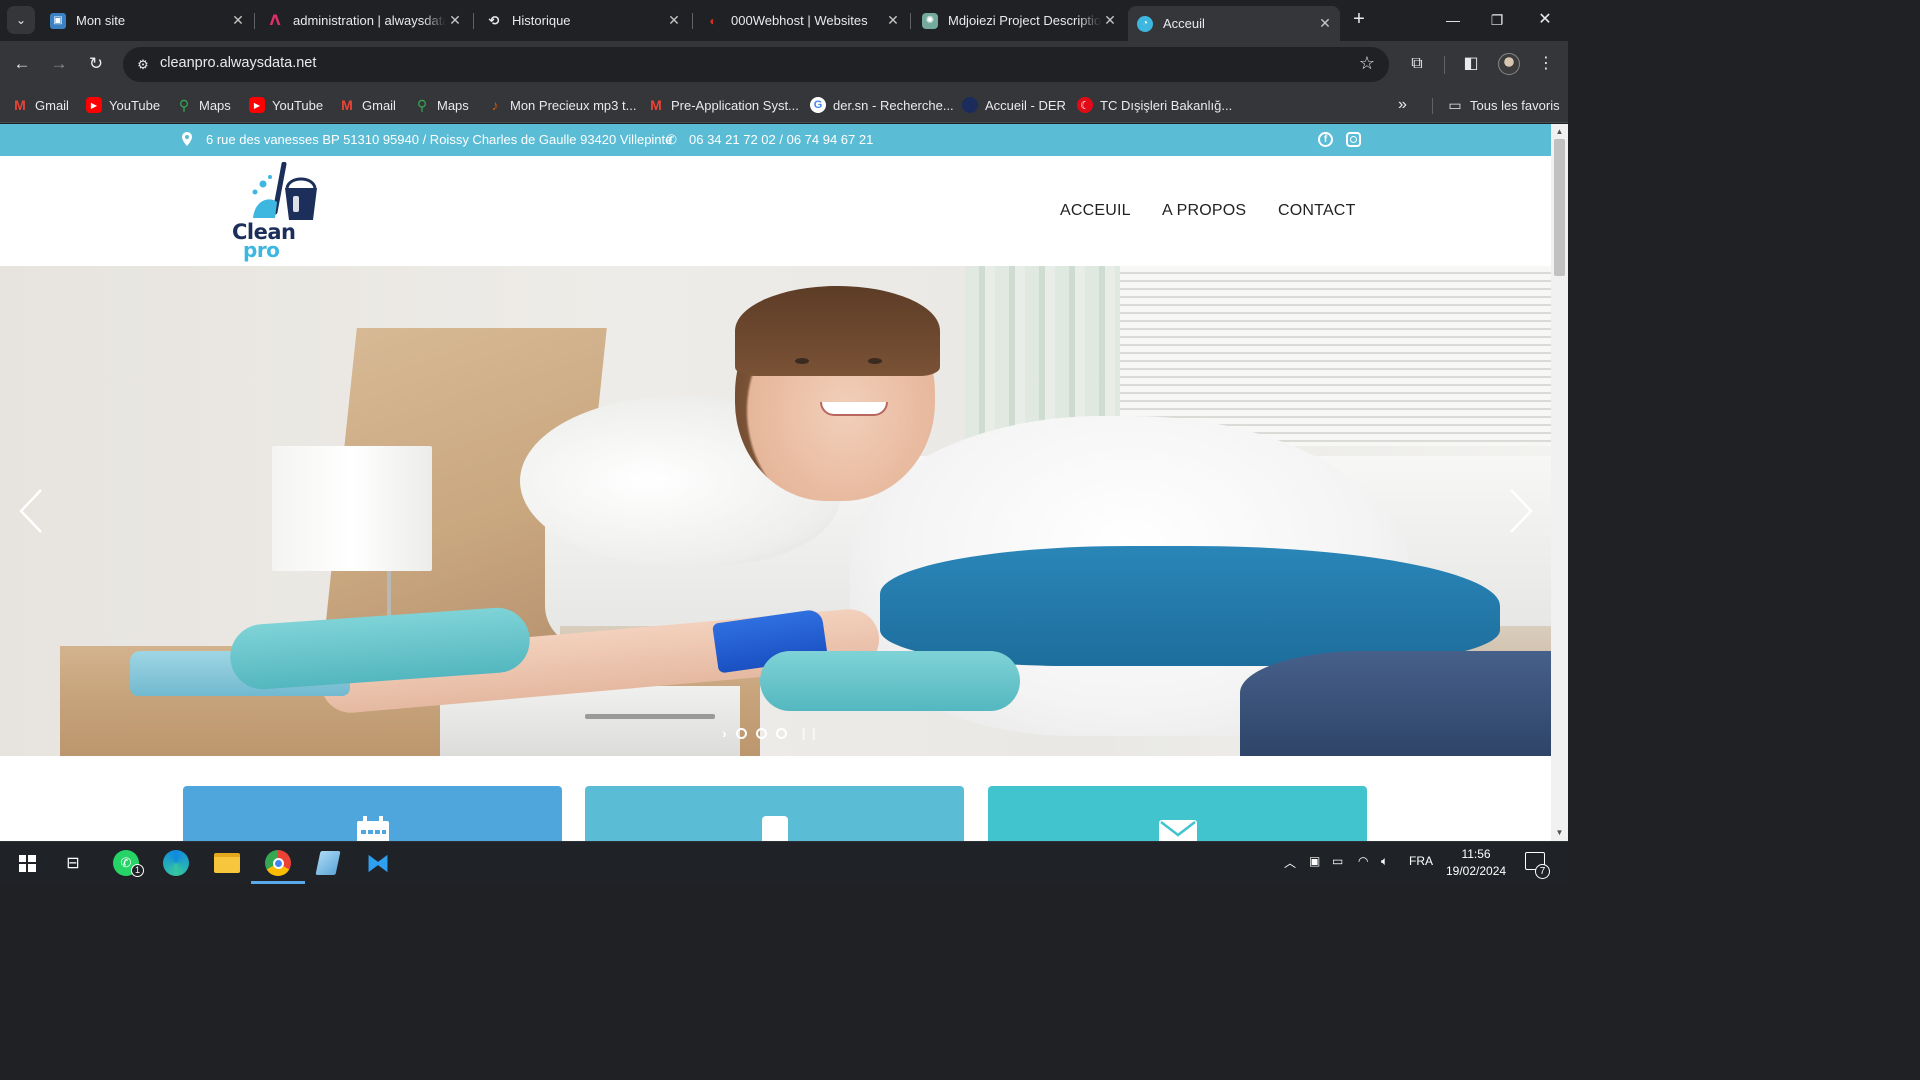 Image resolution: width=1920 pixels, height=1080 pixels. Describe the element at coordinates (724, 733) in the screenshot. I see `play-icon: ›` at that location.